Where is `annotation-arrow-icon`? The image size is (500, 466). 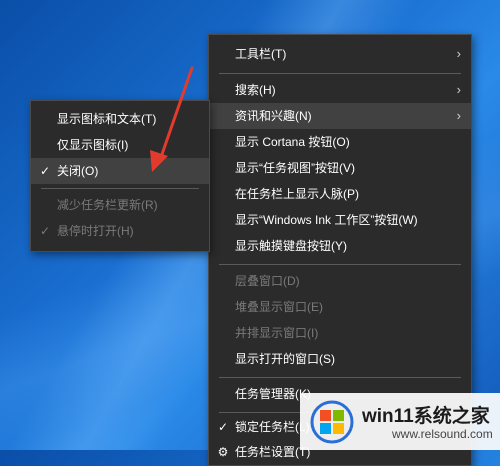 annotation-arrow-icon is located at coordinates (172, 119).